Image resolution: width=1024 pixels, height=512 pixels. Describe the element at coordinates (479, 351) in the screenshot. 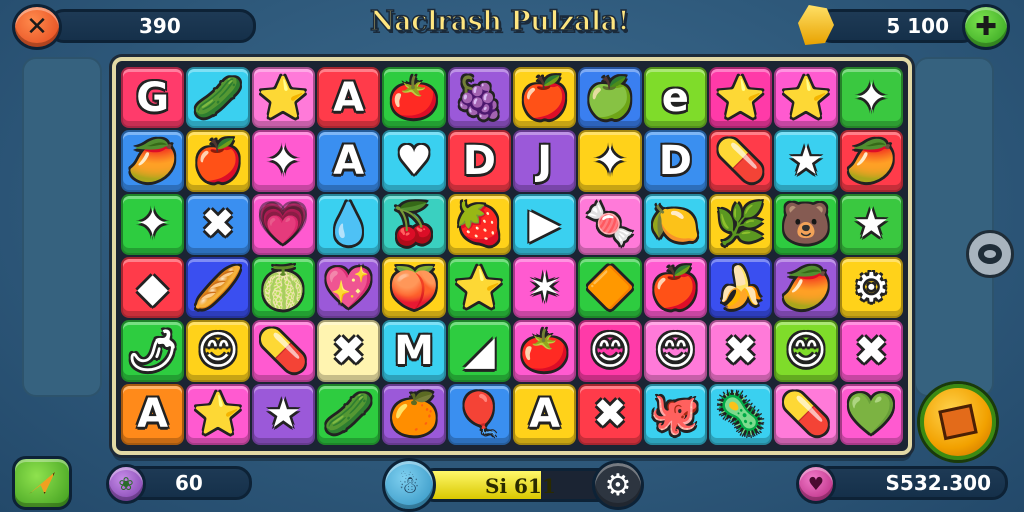

I see `tile-shape: ◢` at that location.